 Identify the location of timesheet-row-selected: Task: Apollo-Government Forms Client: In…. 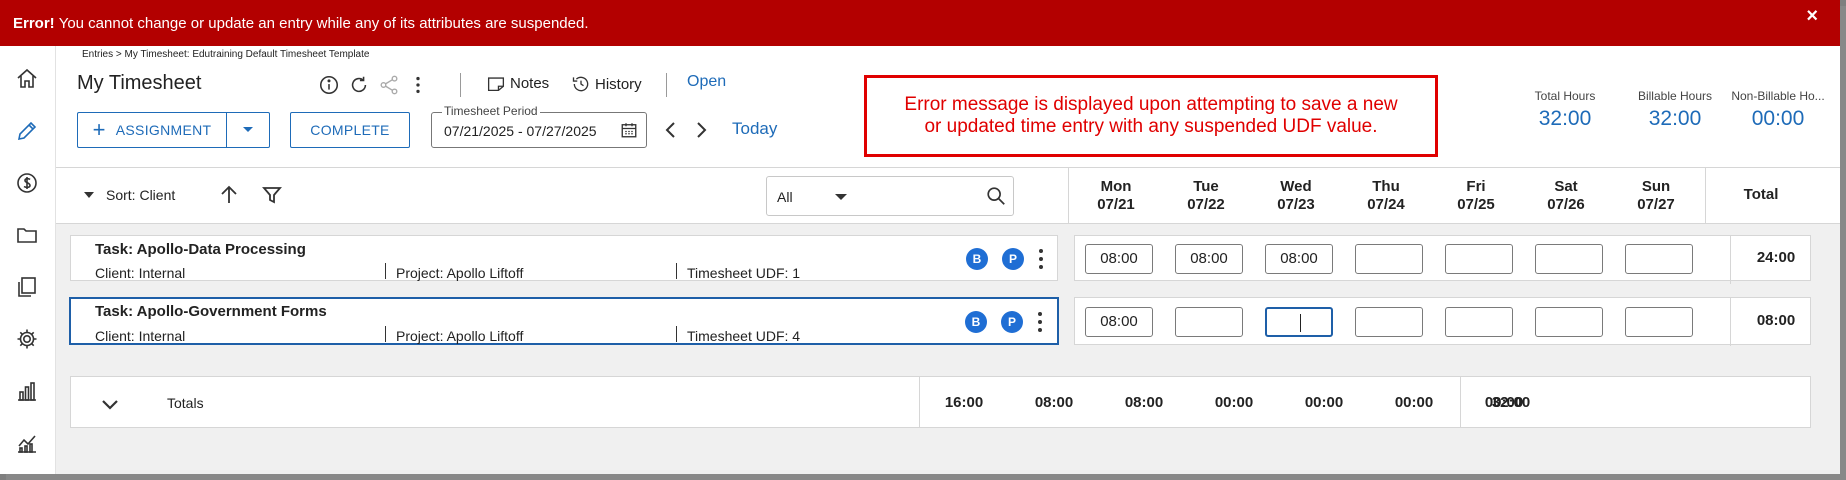
(564, 321).